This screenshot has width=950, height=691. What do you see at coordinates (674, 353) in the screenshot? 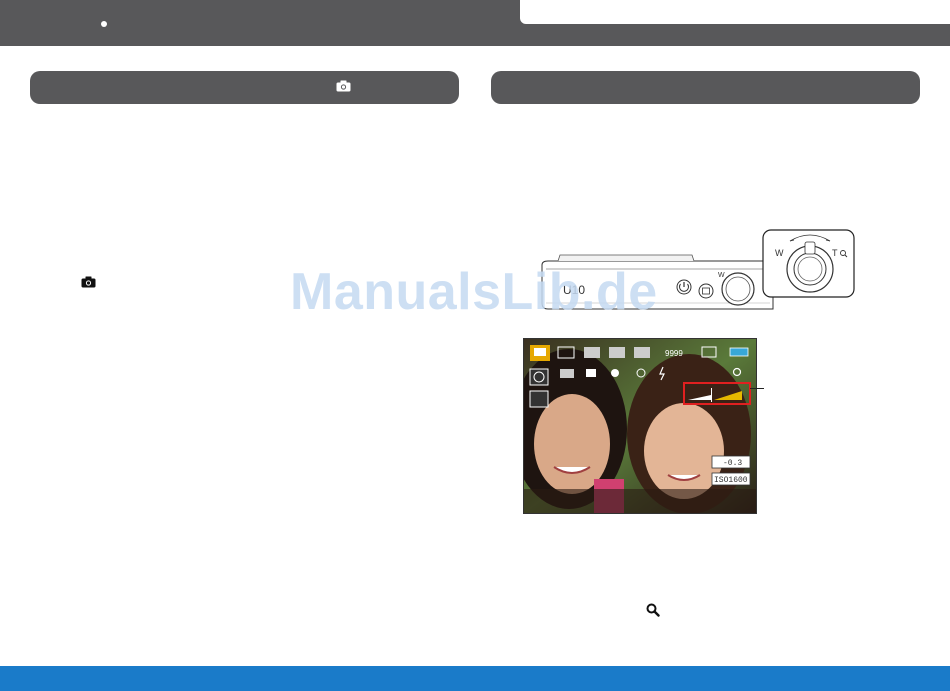
I see `shots-remaining: 9999` at bounding box center [674, 353].